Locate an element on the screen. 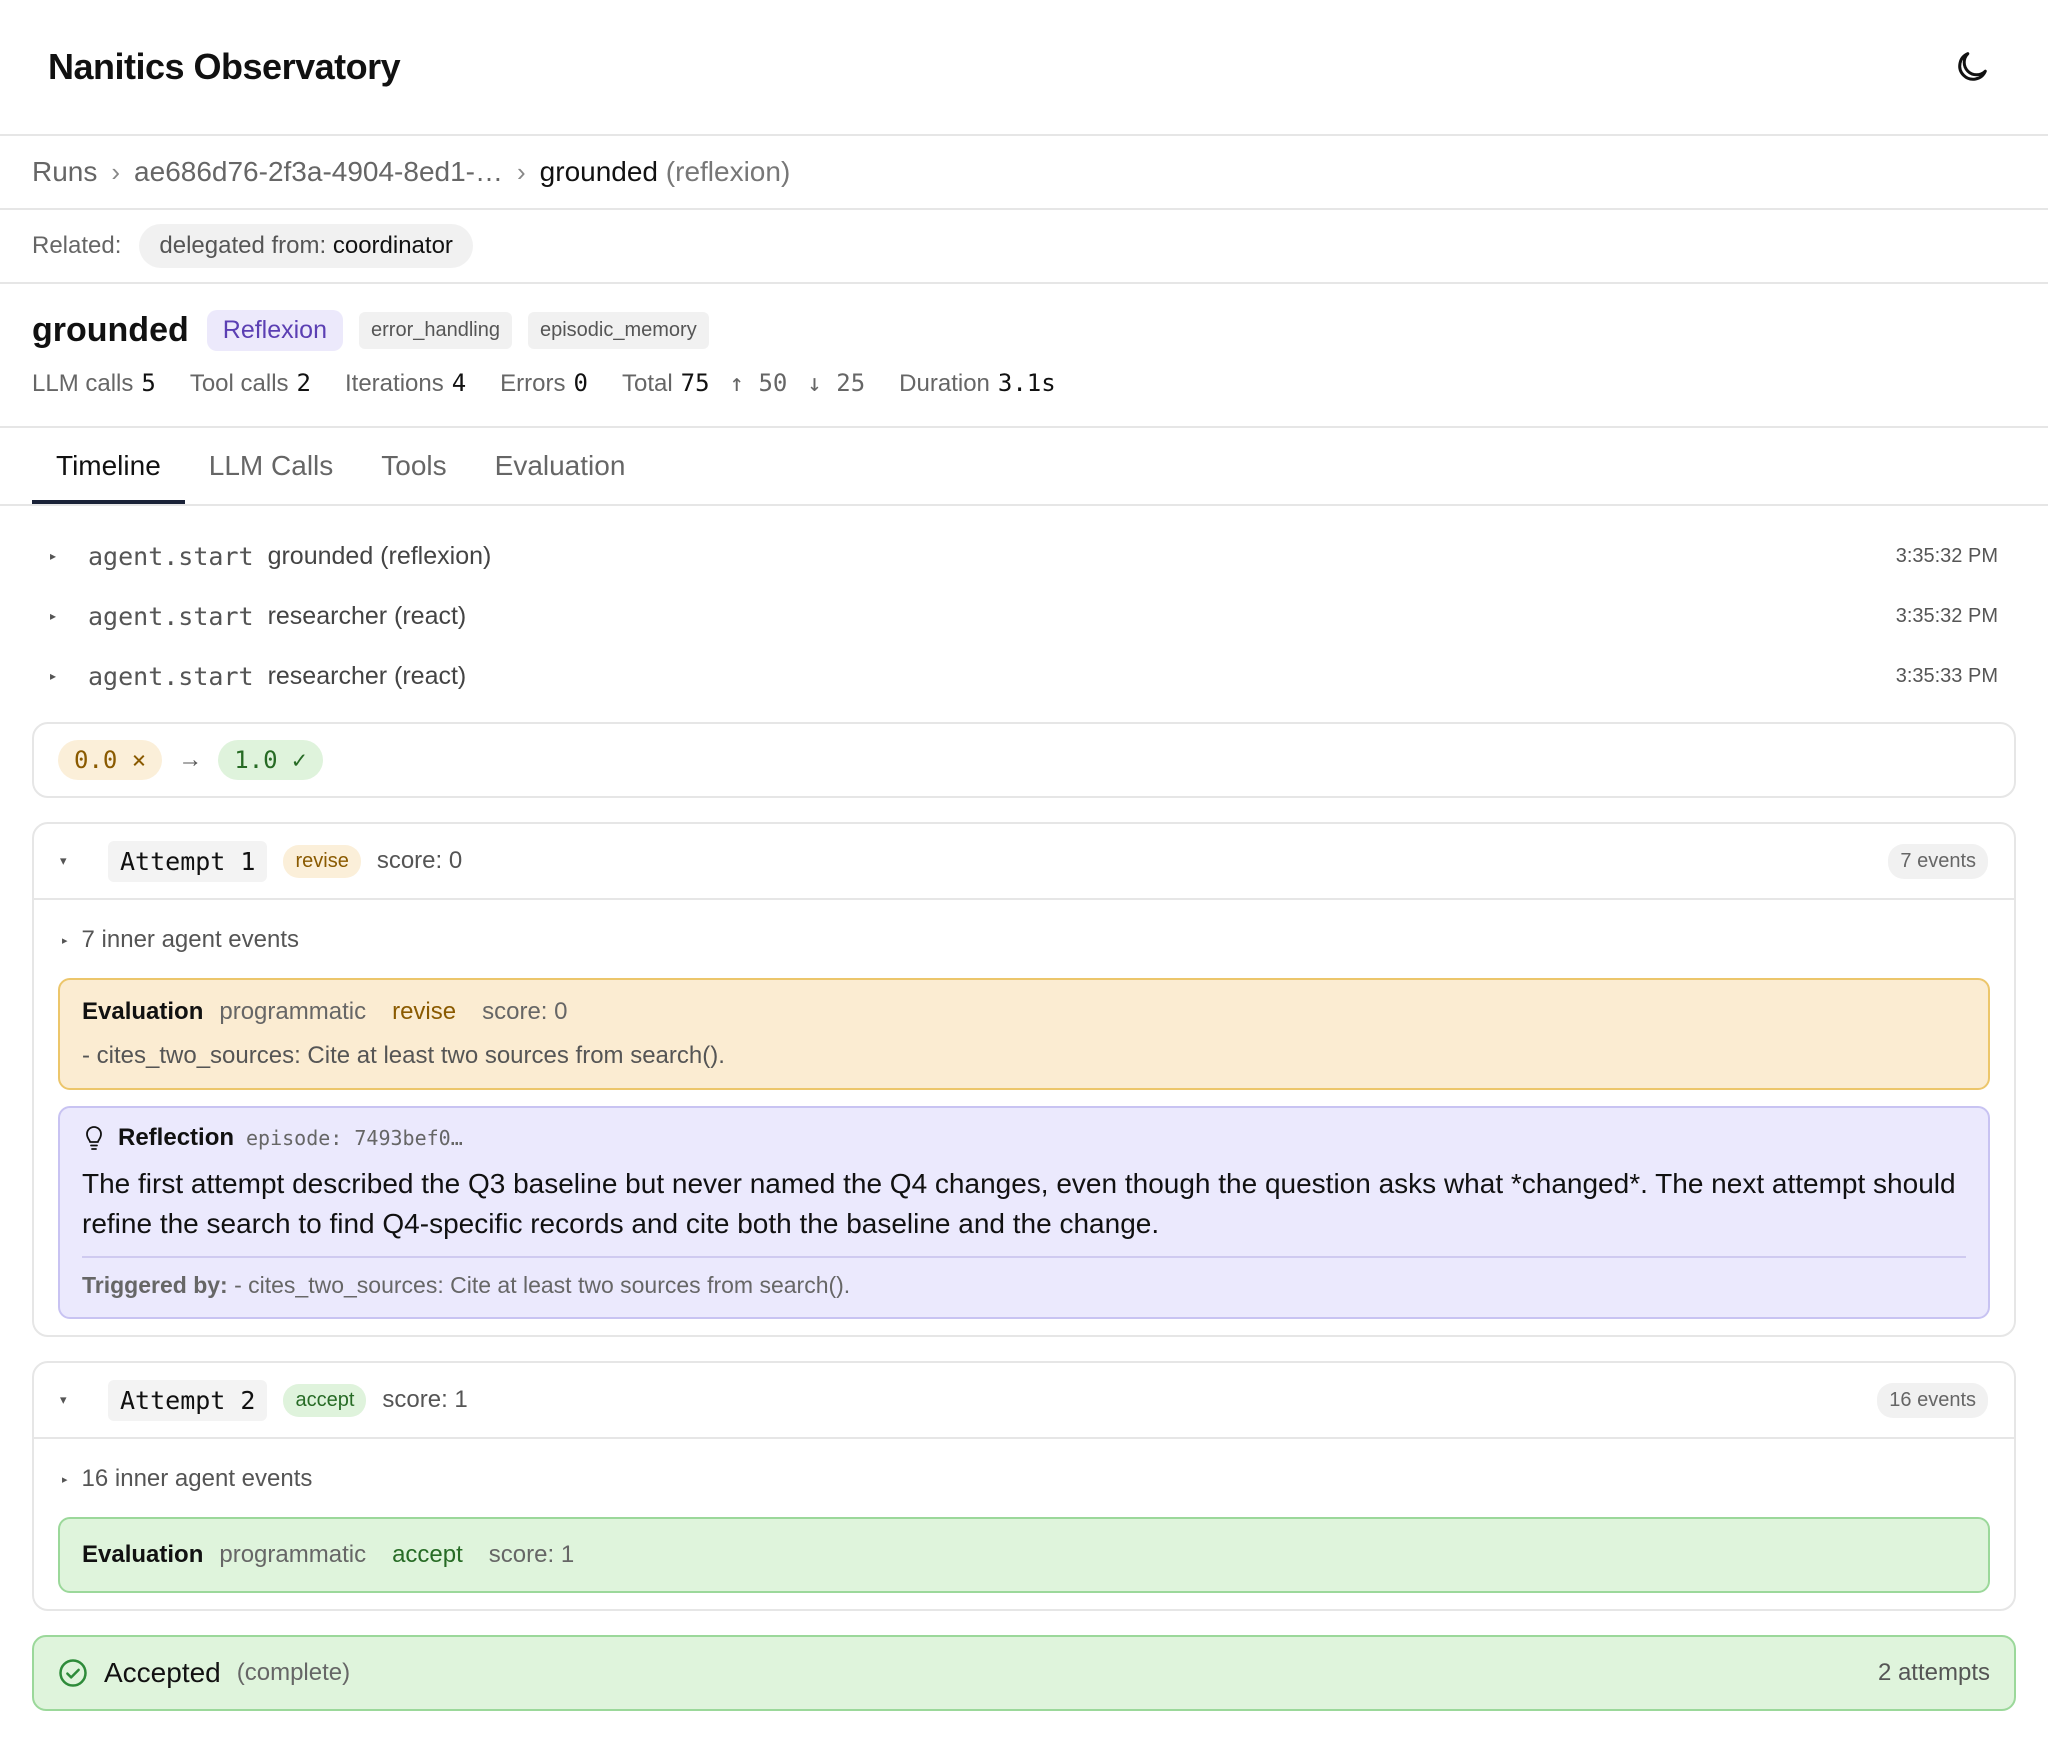 This screenshot has width=2048, height=1756. stat-llm-calls: LLM calls 5 is located at coordinates (94, 383).